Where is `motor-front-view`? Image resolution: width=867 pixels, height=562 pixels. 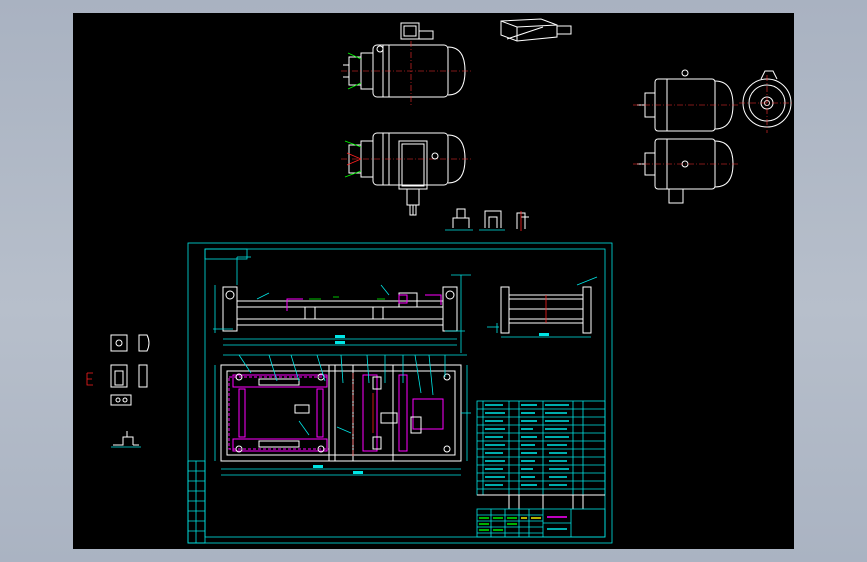
motor-front-view is located at coordinates (406, 174).